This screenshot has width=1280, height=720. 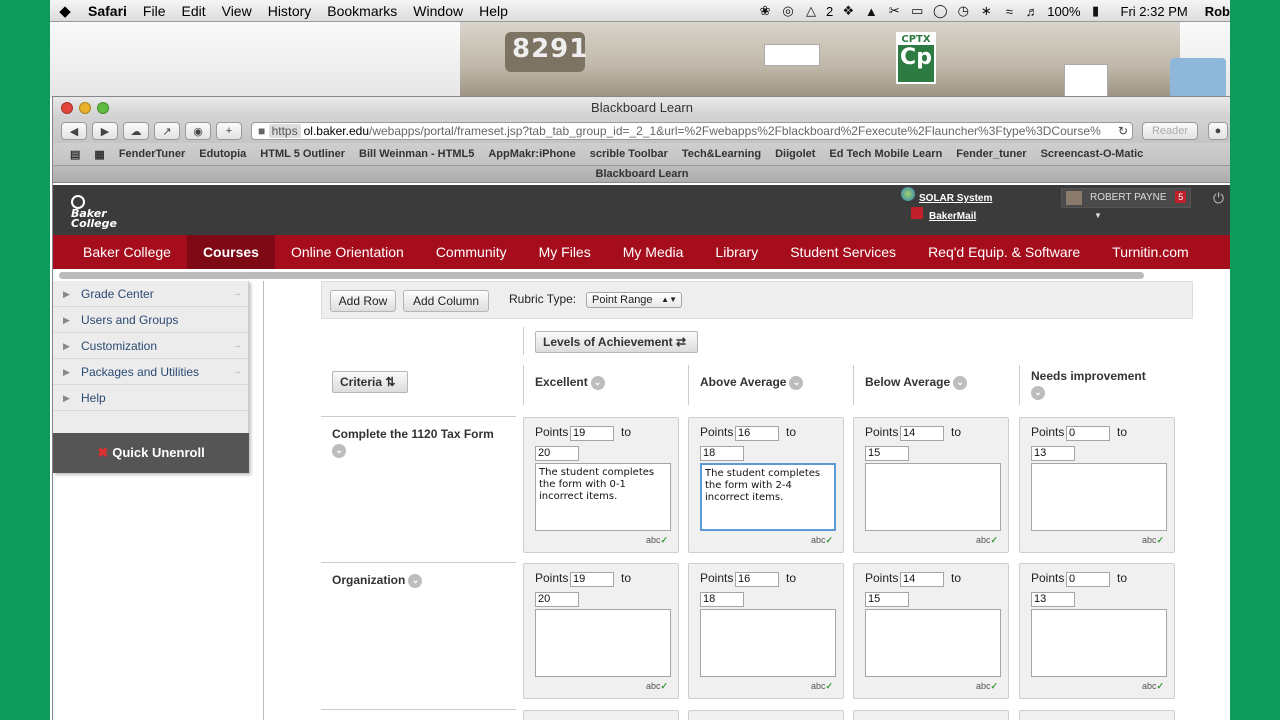 I want to click on apple-menu-icon: ◆, so click(x=65, y=11).